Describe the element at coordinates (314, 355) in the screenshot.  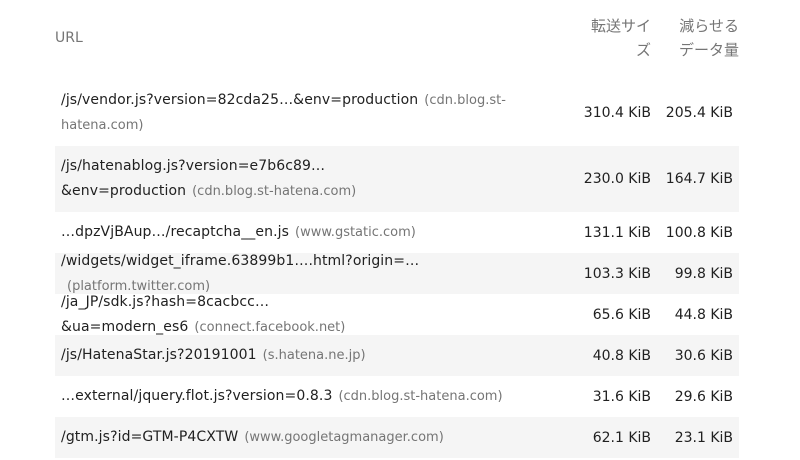
I see `url-host: (s.hatena.ne.jp)` at that location.